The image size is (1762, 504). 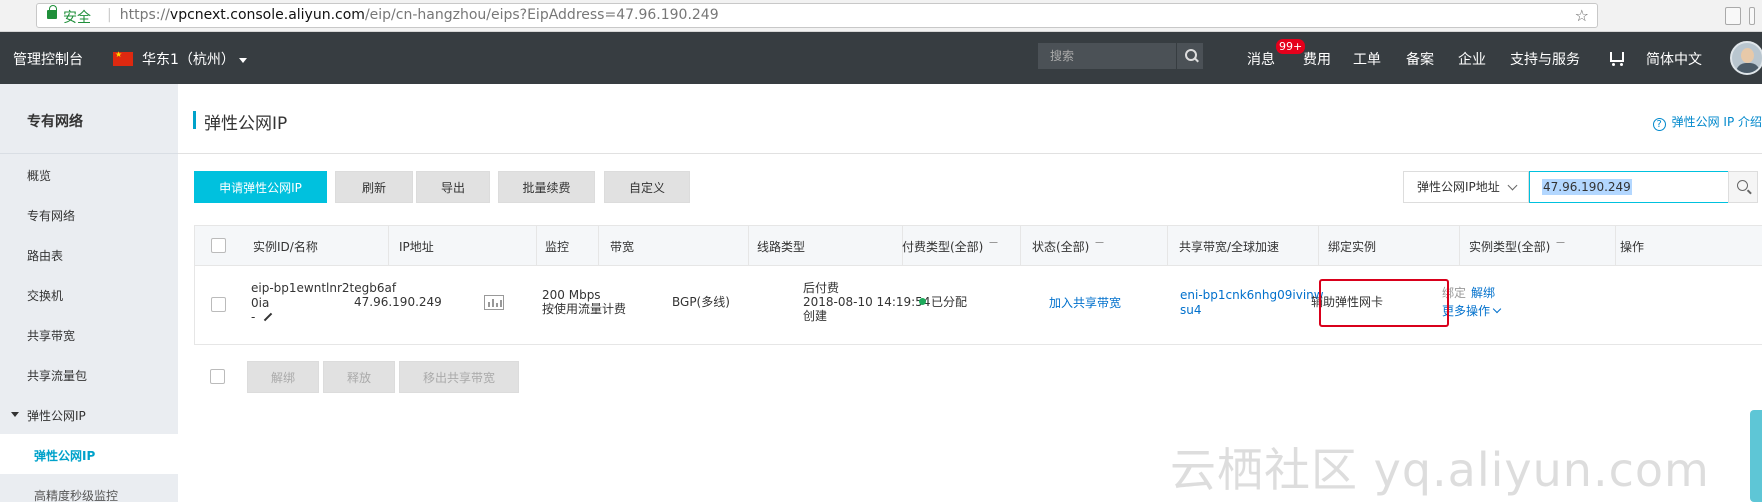 What do you see at coordinates (1352, 247) in the screenshot?
I see `col-bound-instance: 绑定实例` at bounding box center [1352, 247].